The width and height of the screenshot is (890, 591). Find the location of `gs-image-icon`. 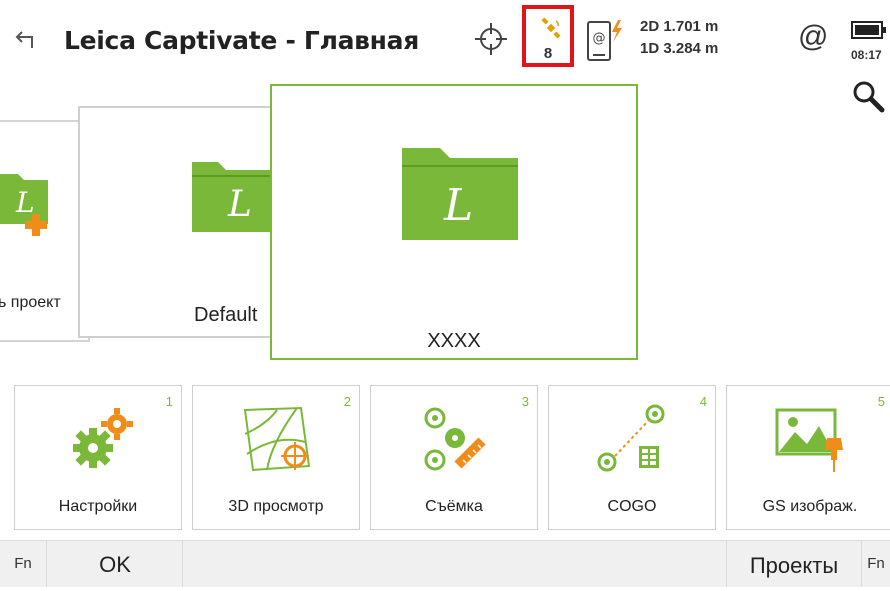

gs-image-icon is located at coordinates (809, 440).